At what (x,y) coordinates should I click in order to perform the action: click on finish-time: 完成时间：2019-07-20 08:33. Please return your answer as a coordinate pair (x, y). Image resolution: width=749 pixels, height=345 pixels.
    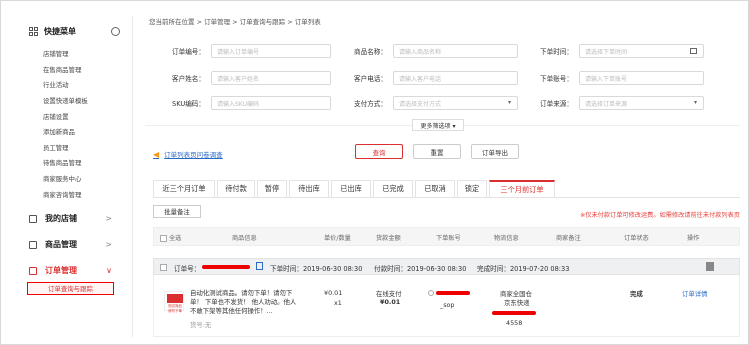
    Looking at the image, I should click on (523, 269).